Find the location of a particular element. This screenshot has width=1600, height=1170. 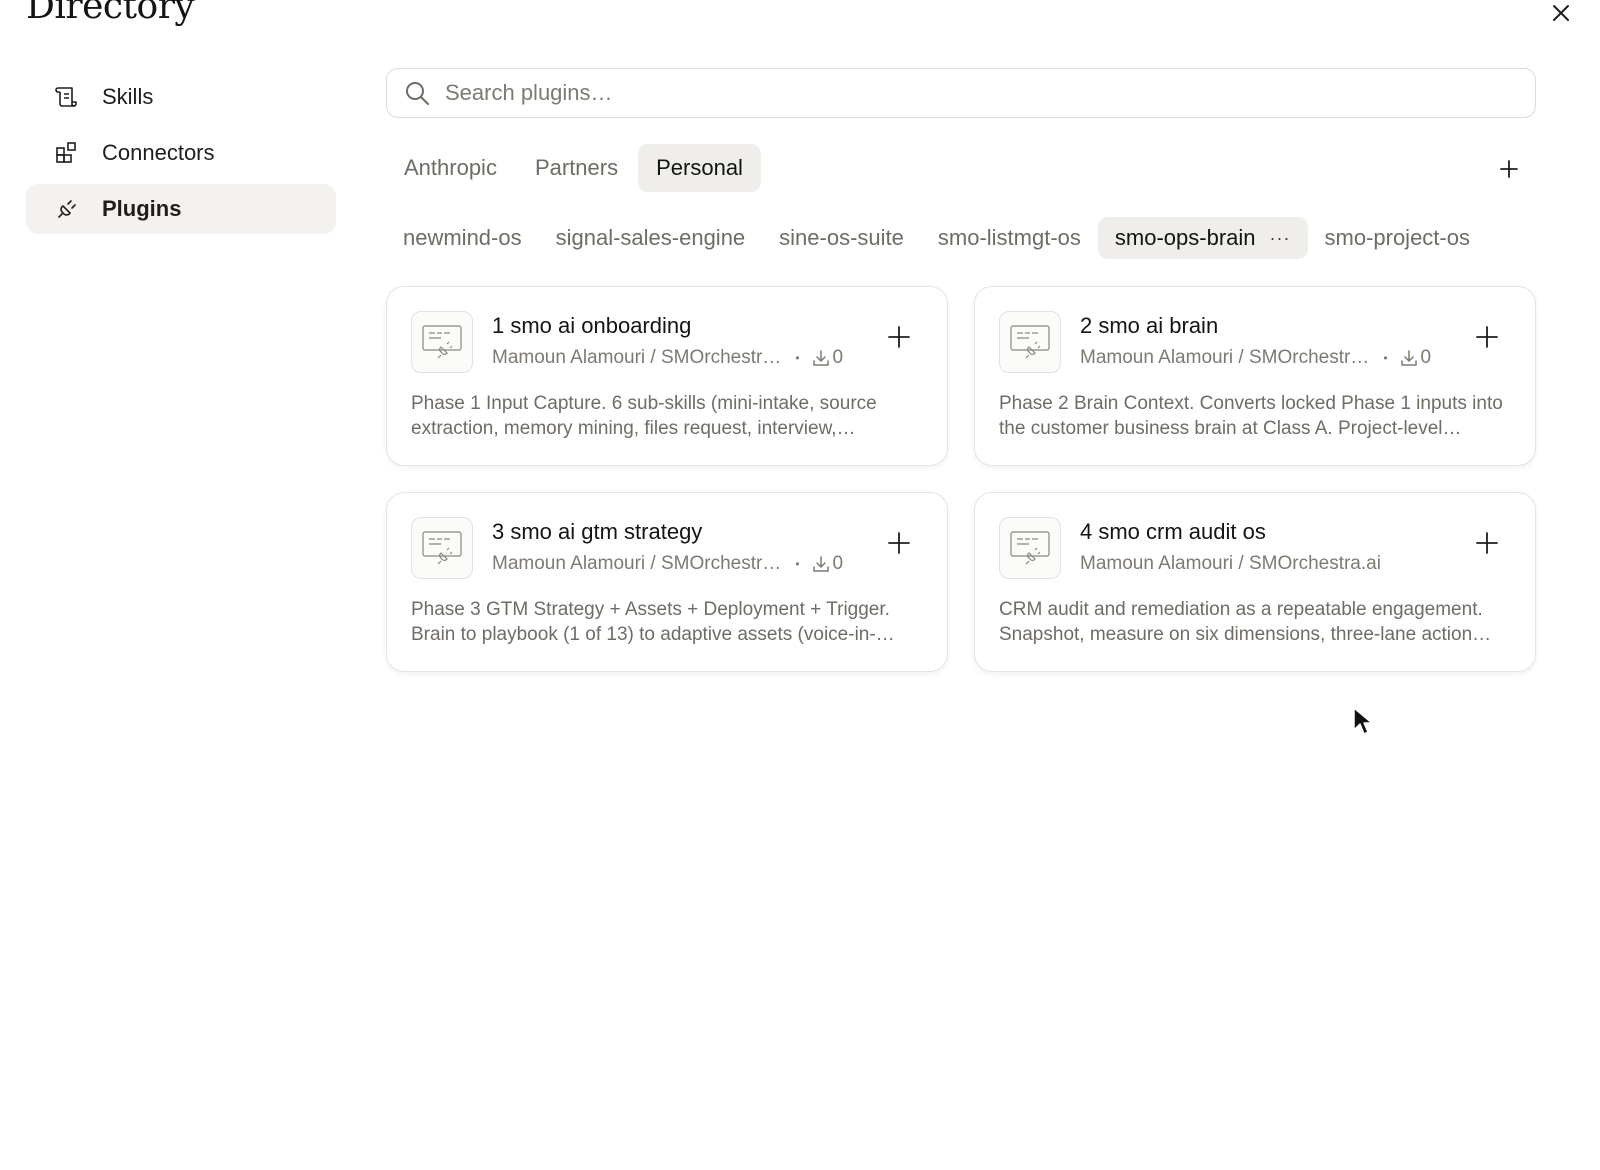

tab-partners: Partners is located at coordinates (576, 168).